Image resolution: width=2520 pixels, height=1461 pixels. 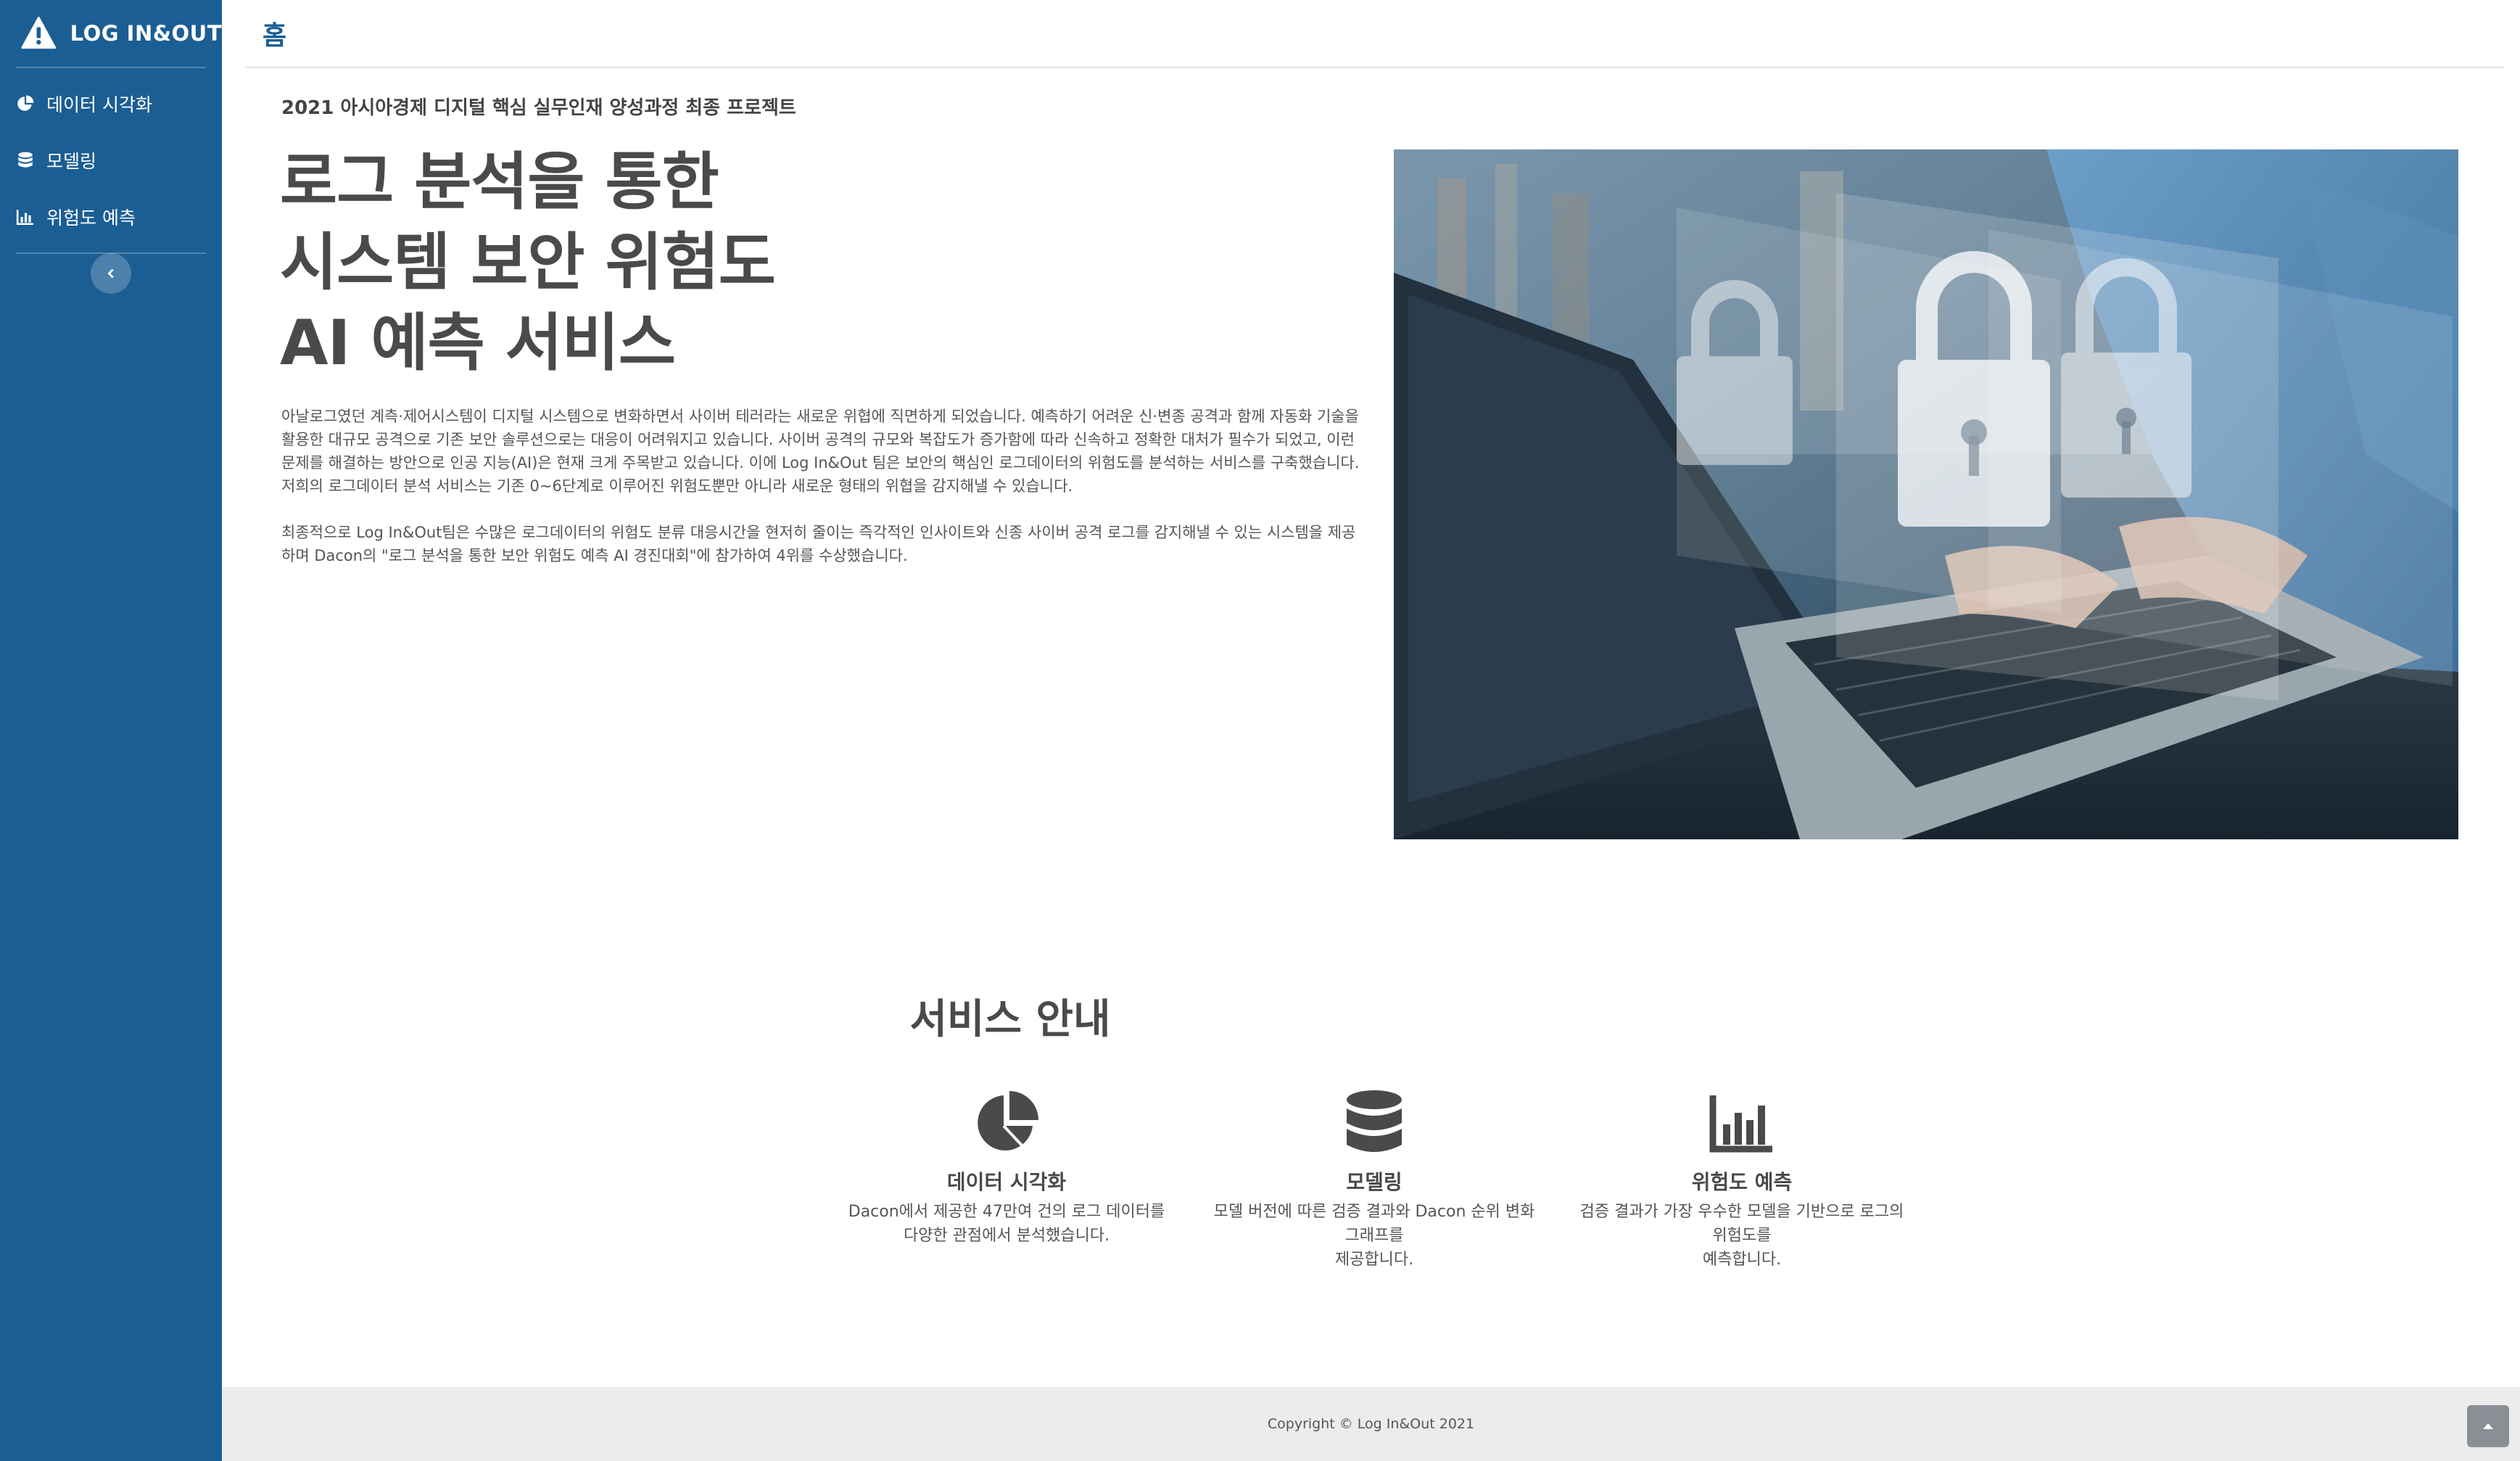 I want to click on chevron-left-icon, so click(x=110, y=274).